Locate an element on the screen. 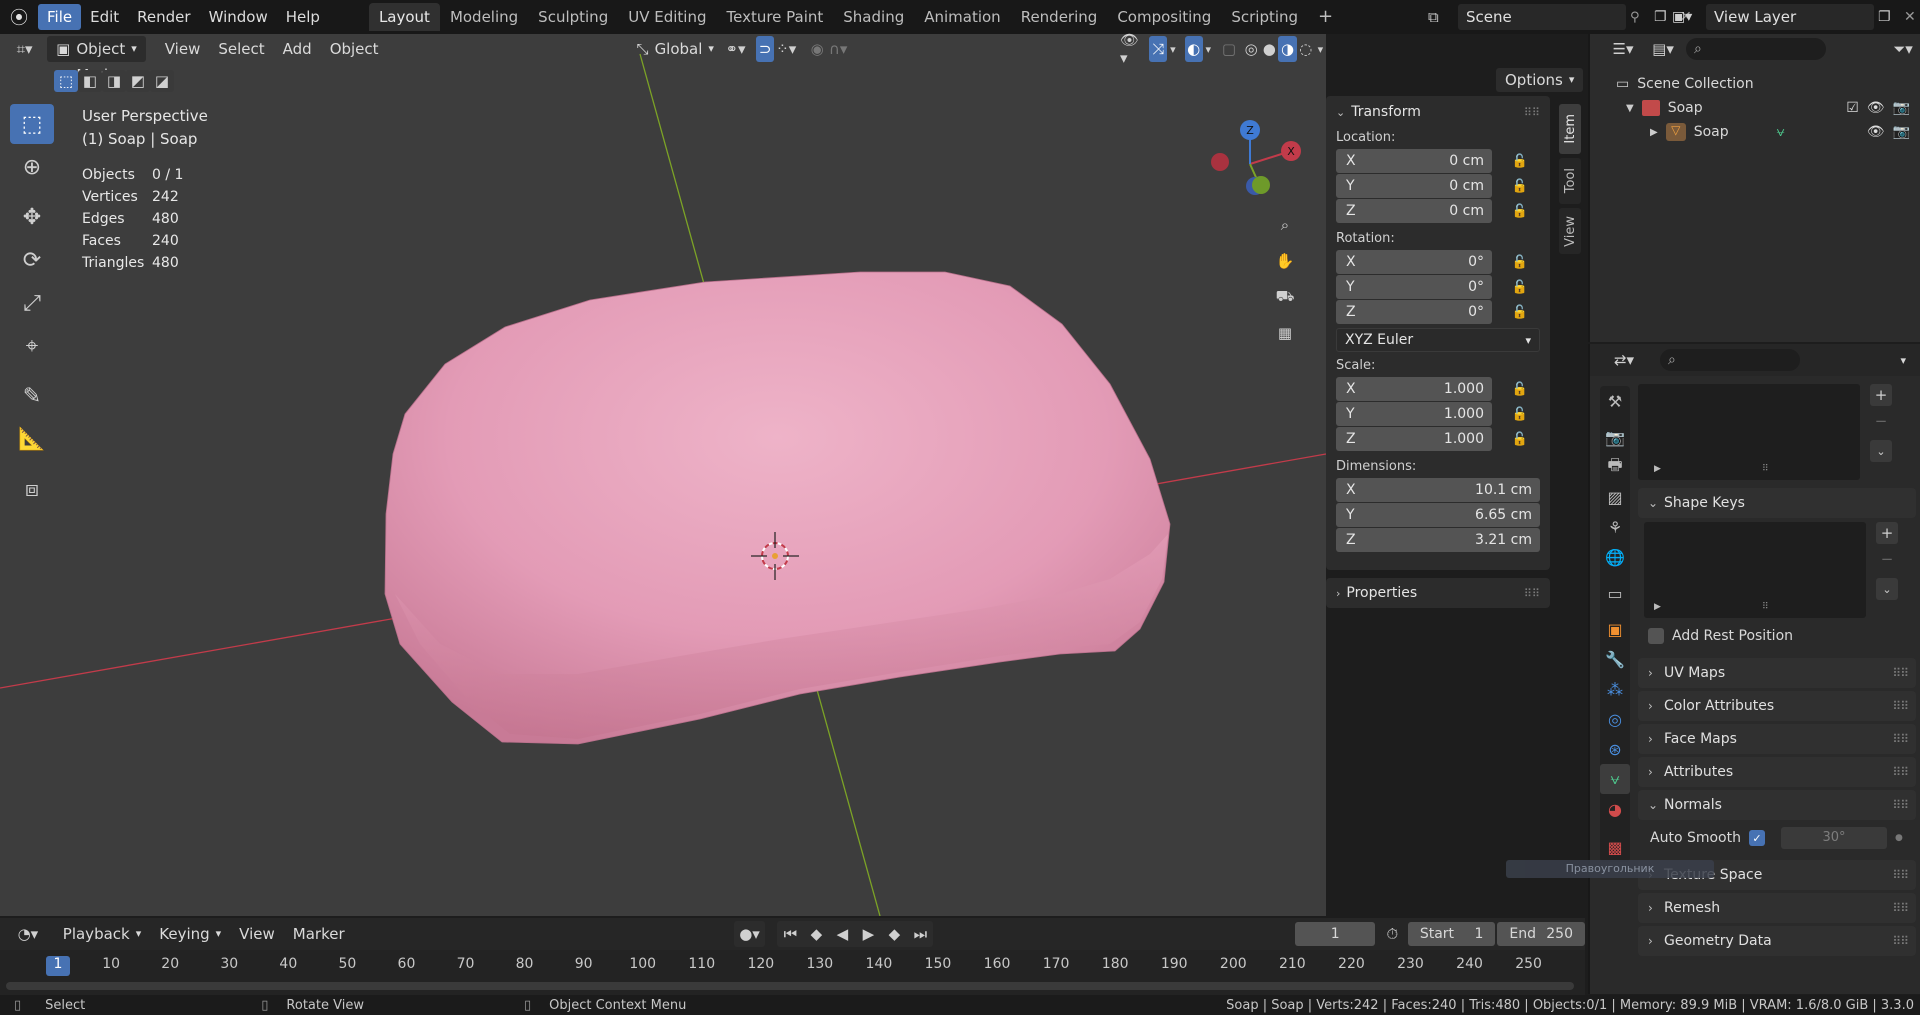 This screenshot has height=1015, width=1920. outliner-row-soap-collection: ▼ Soap ☑ 👁 📷 is located at coordinates (1755, 108).